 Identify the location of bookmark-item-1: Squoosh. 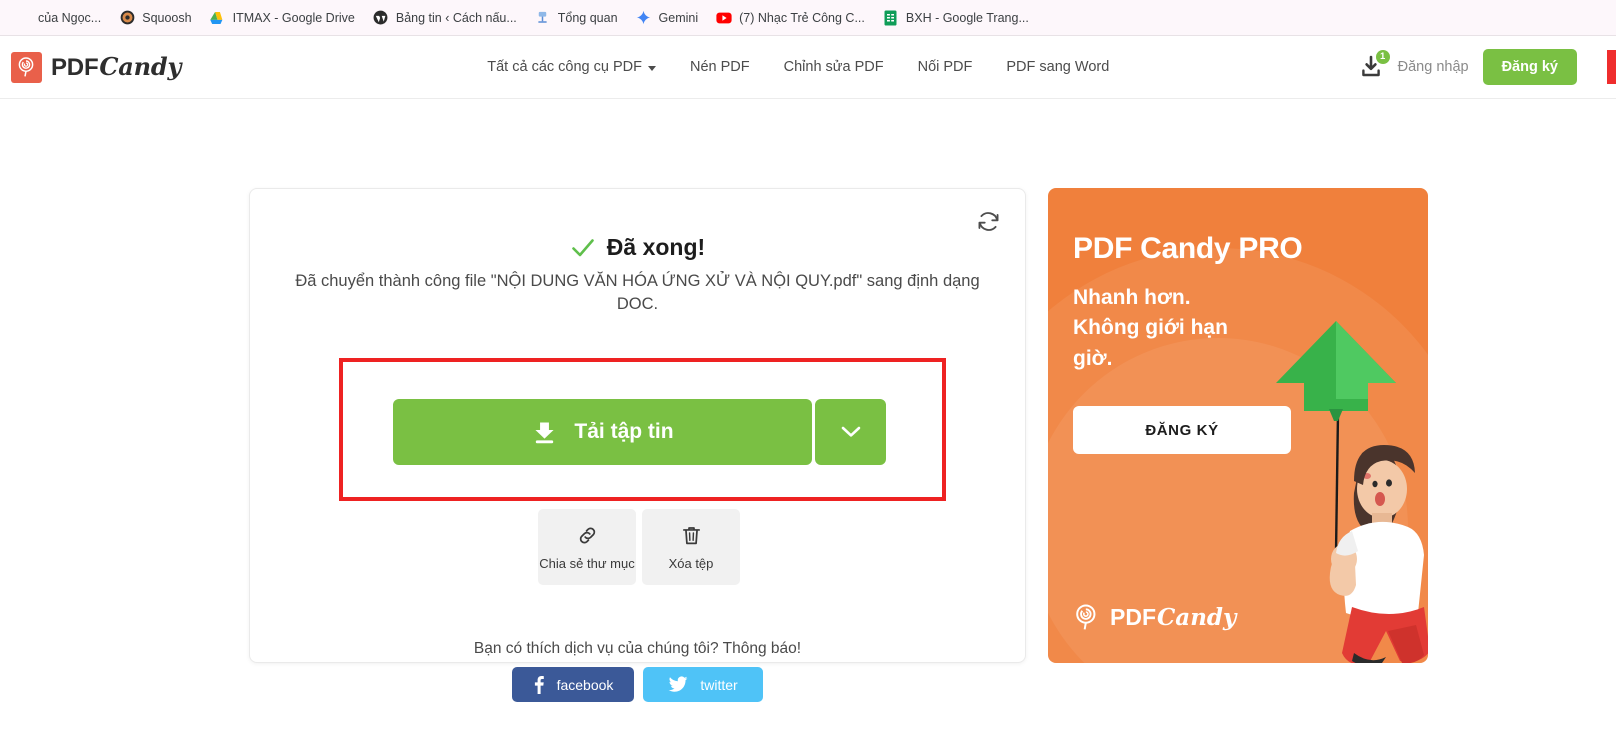
(155, 18).